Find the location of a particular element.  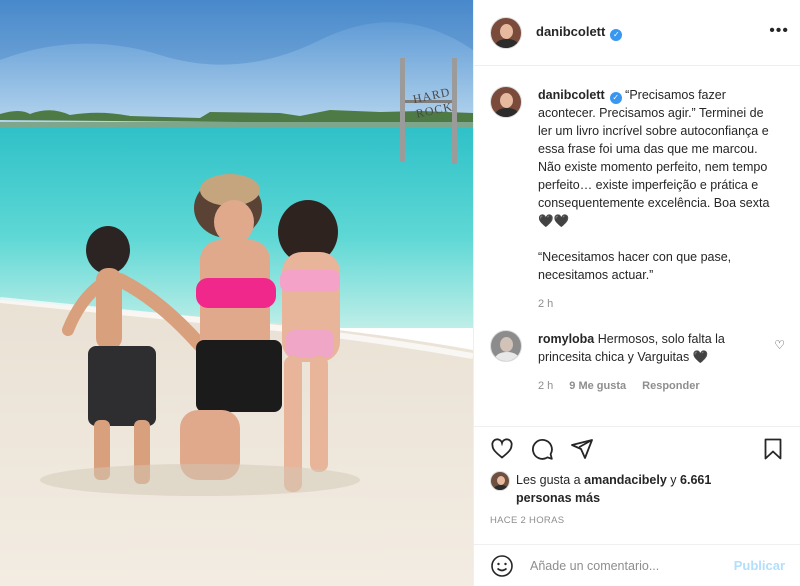

likes-prefix: Les gusta a is located at coordinates (548, 480).